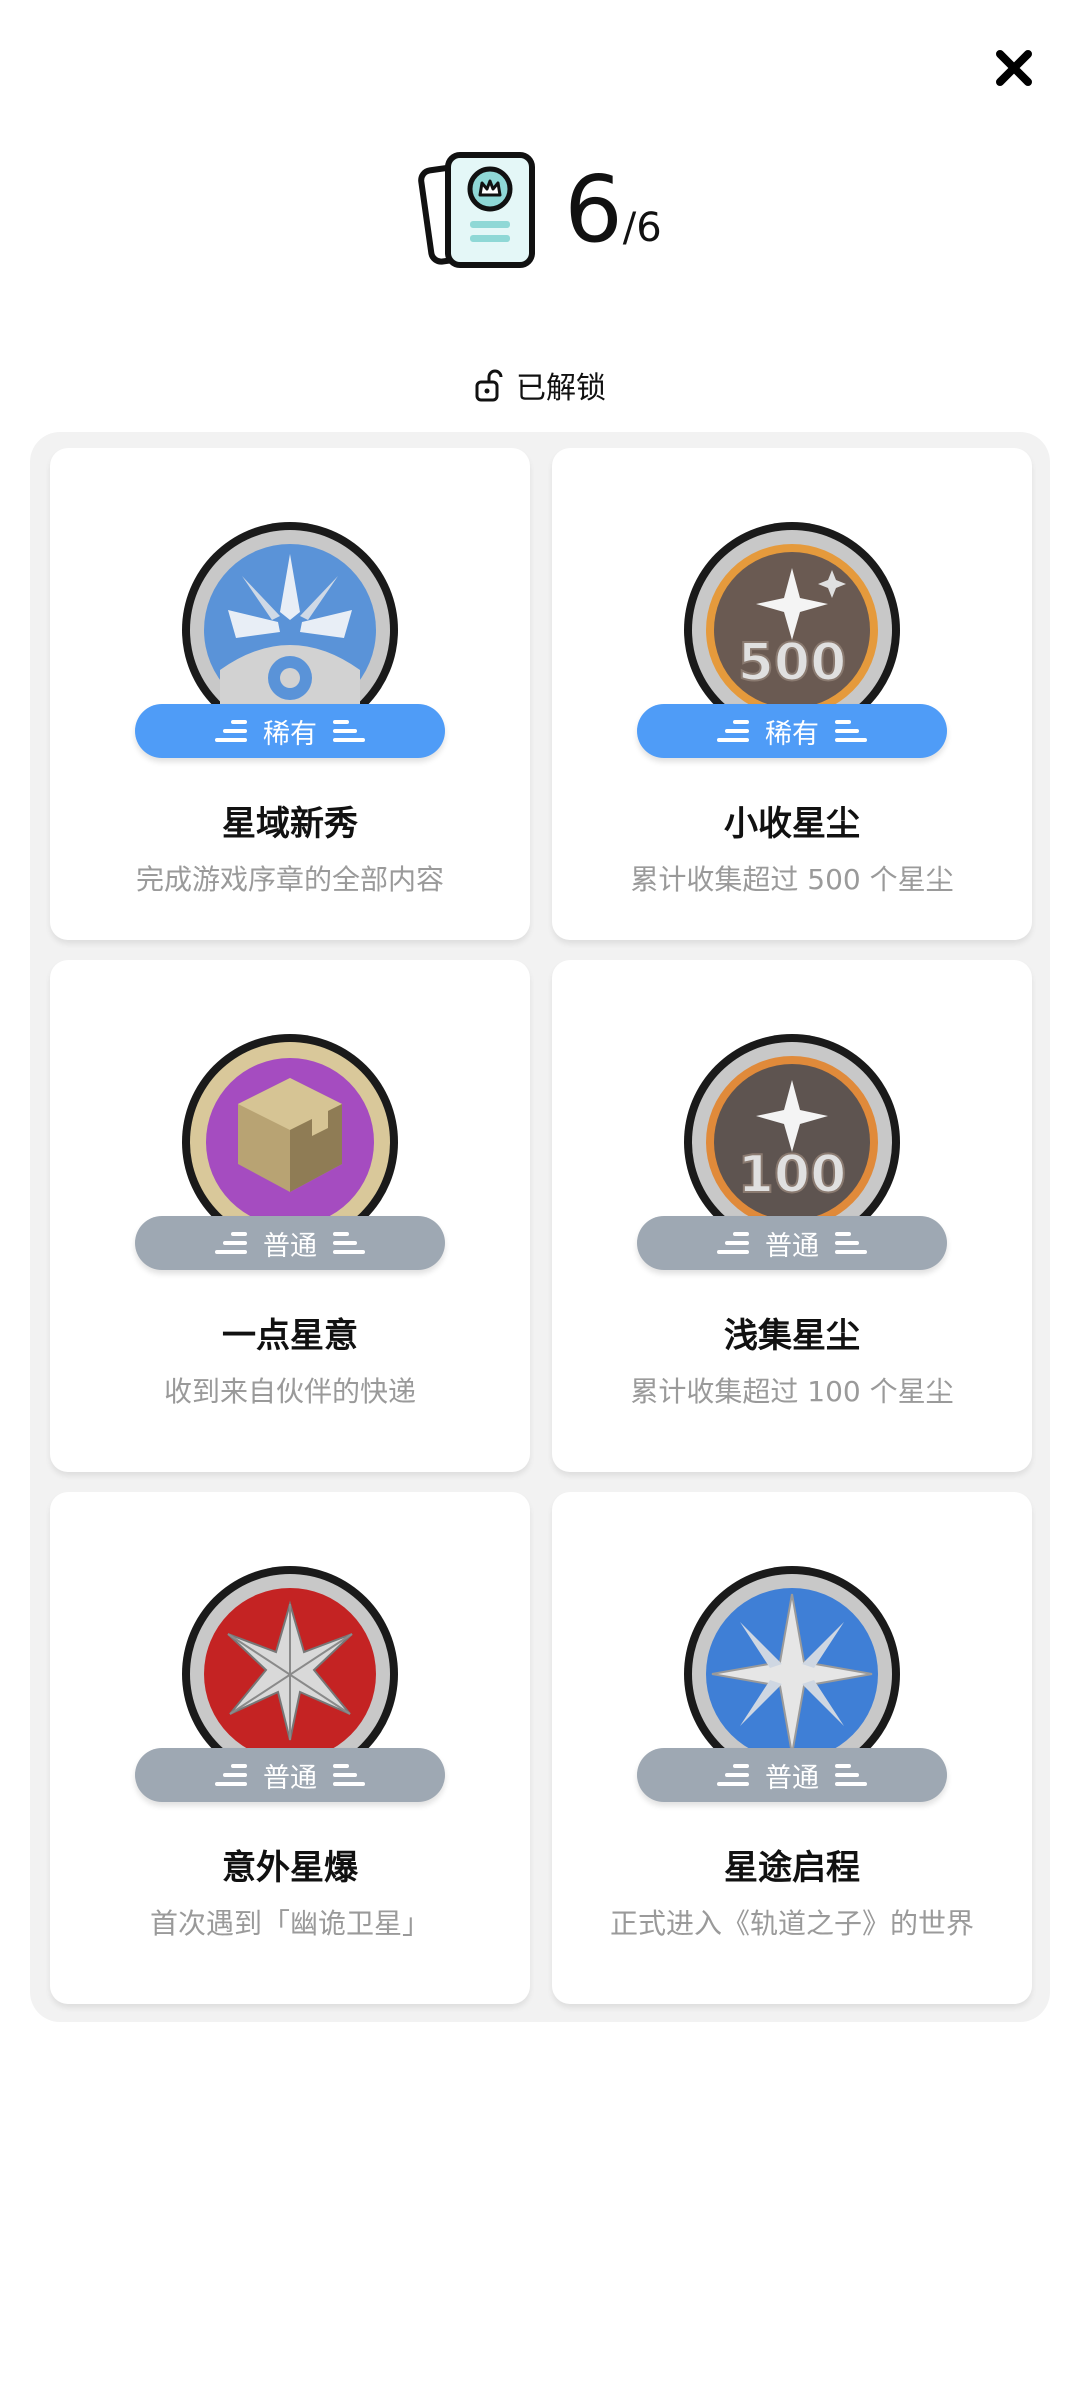 This screenshot has width=1080, height=2400. What do you see at coordinates (792, 1175) in the screenshot?
I see `badge-number: 100` at bounding box center [792, 1175].